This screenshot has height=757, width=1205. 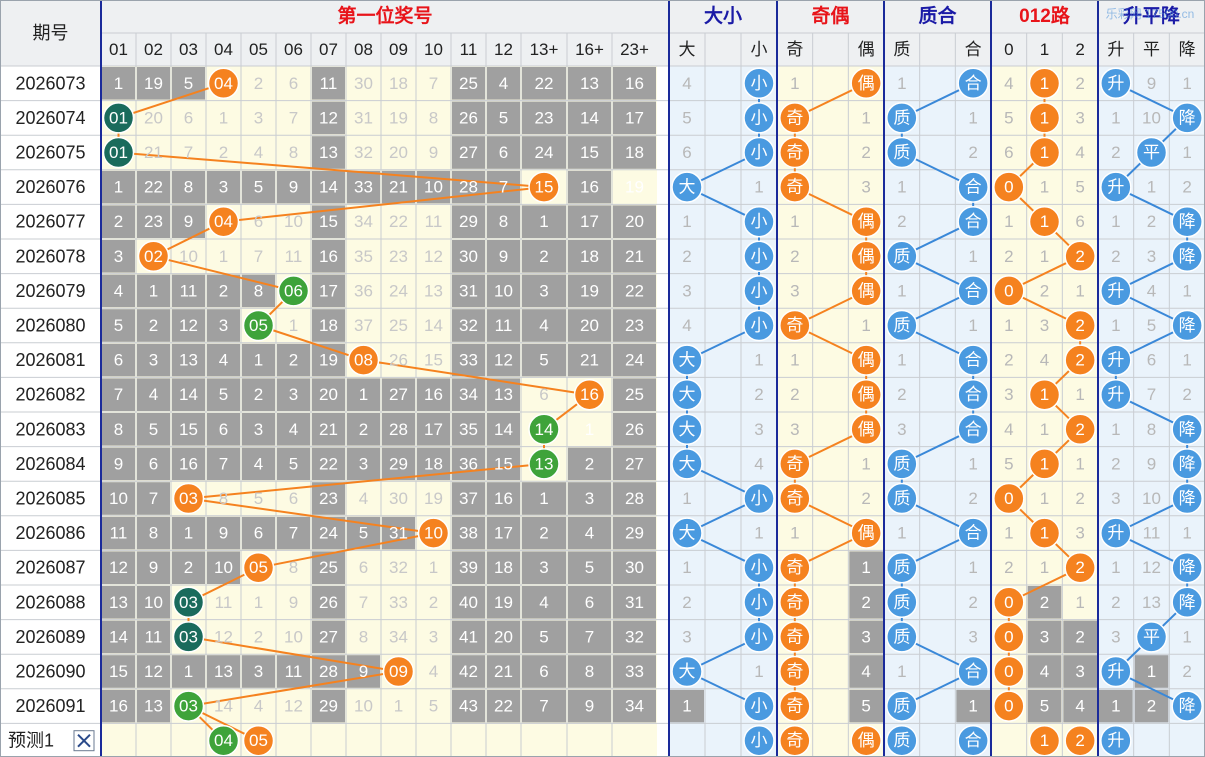 I want to click on miss-value: 13, so click(x=433, y=290).